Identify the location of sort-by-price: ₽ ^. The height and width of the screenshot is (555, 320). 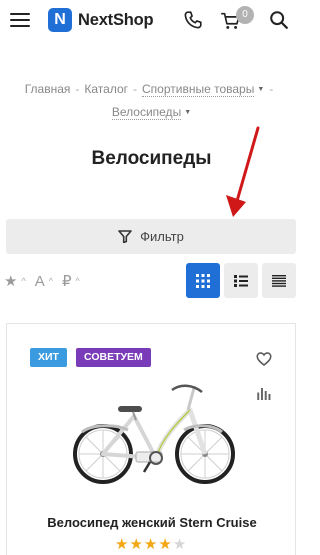
(71, 281).